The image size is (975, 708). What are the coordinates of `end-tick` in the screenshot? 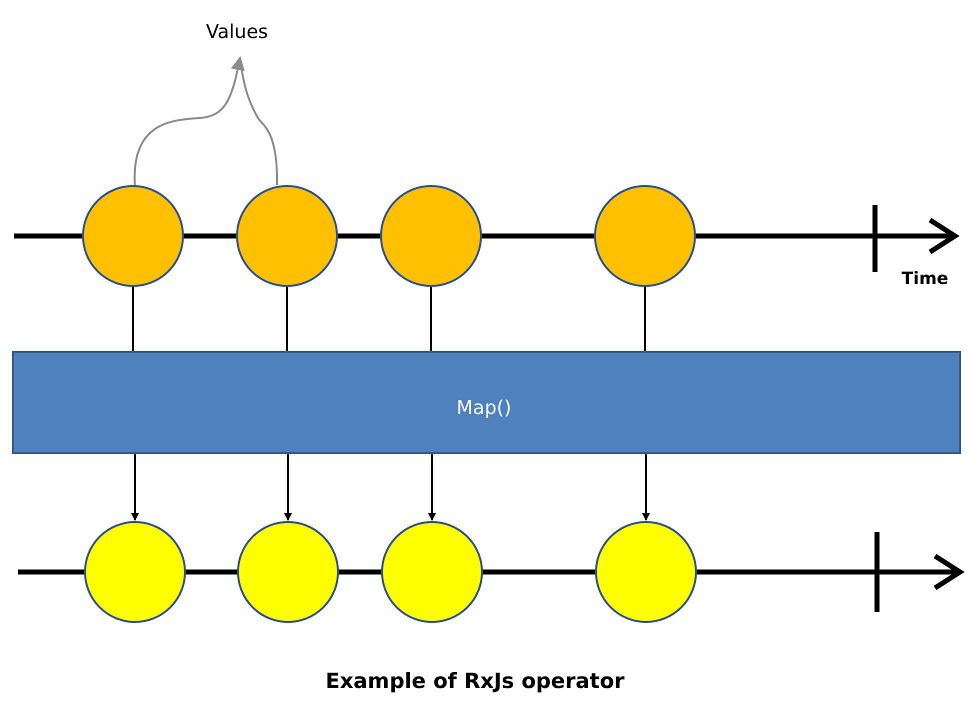 It's located at (875, 238).